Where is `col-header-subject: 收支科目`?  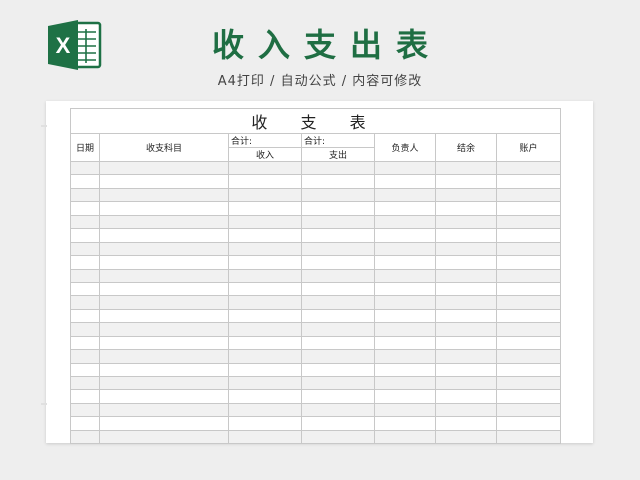
col-header-subject: 收支科目 is located at coordinates (164, 147).